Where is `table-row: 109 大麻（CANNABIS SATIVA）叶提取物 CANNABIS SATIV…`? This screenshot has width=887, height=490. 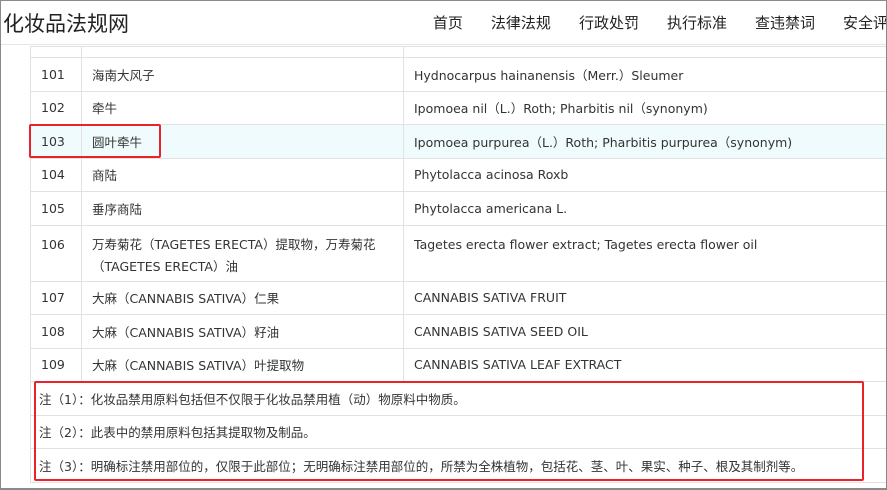 table-row: 109 大麻（CANNABIS SATIVA）叶提取物 CANNABIS SATIV… is located at coordinates (458, 364).